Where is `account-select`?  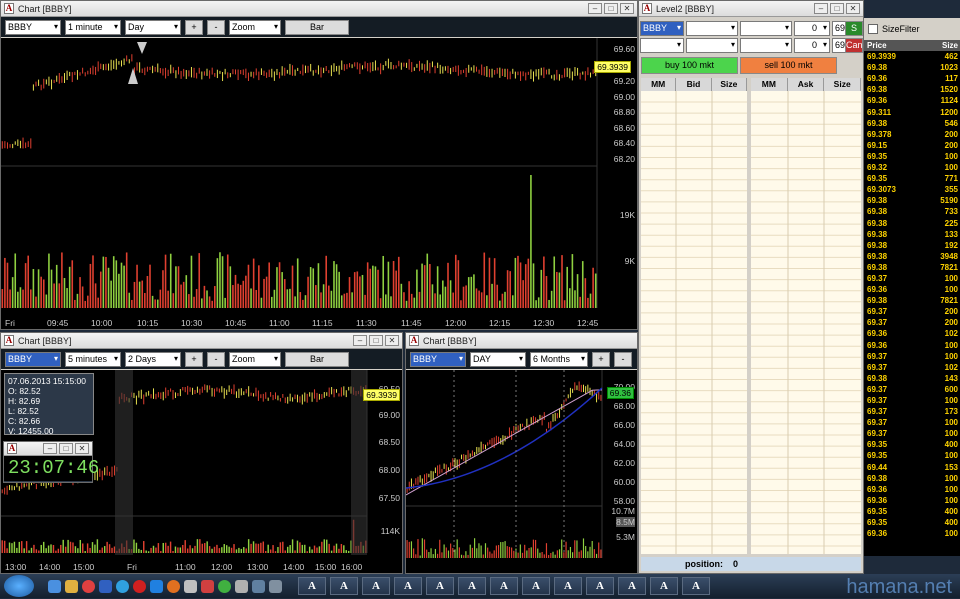
account-select is located at coordinates (662, 45).